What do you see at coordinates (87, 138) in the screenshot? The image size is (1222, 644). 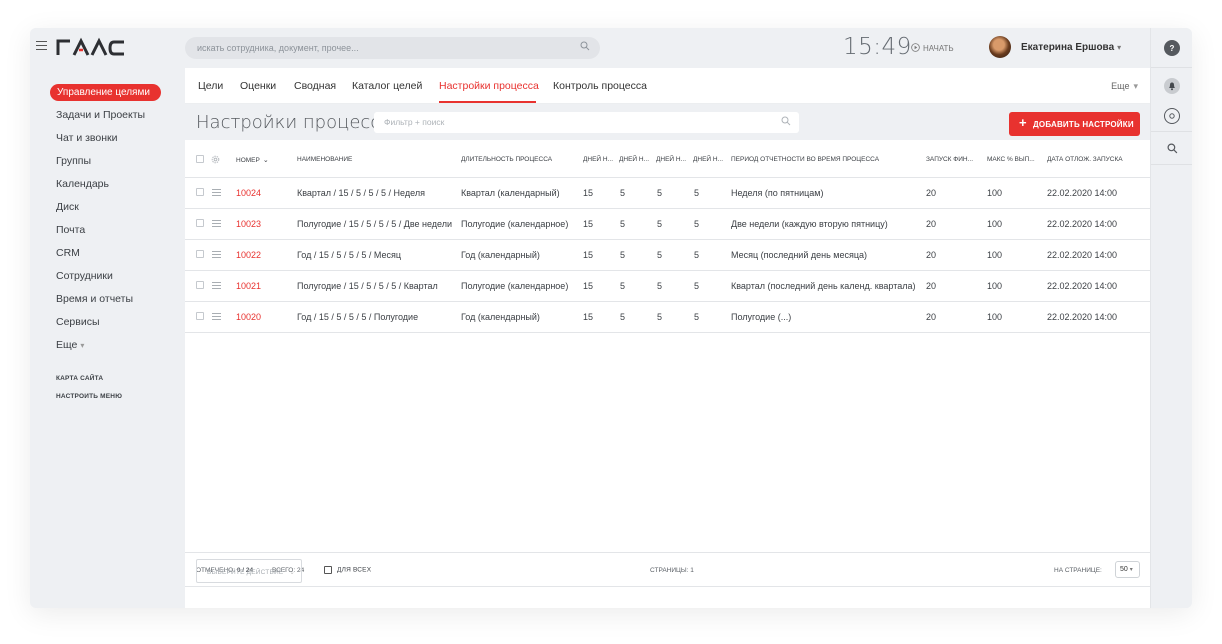 I see `sidebar-item-chat: Чат и звонки` at bounding box center [87, 138].